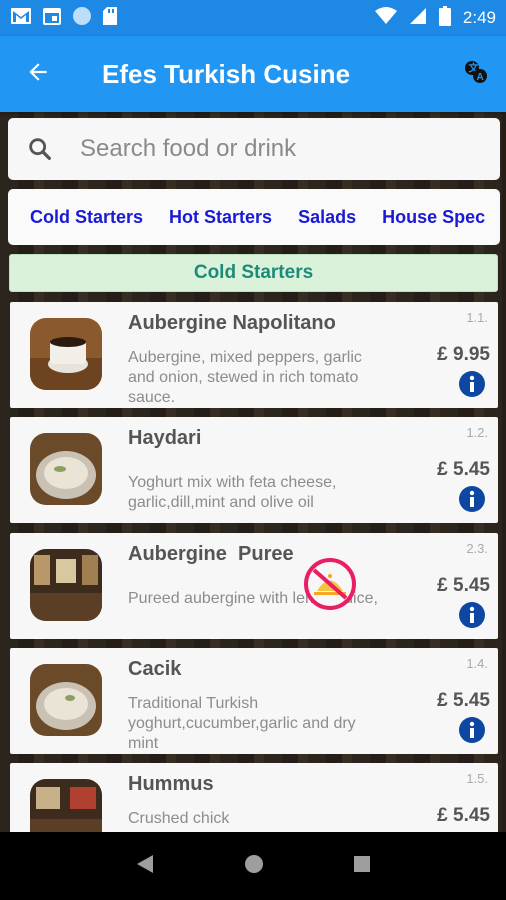 This screenshot has height=900, width=506. What do you see at coordinates (362, 866) in the screenshot?
I see `nav-recents-icon` at bounding box center [362, 866].